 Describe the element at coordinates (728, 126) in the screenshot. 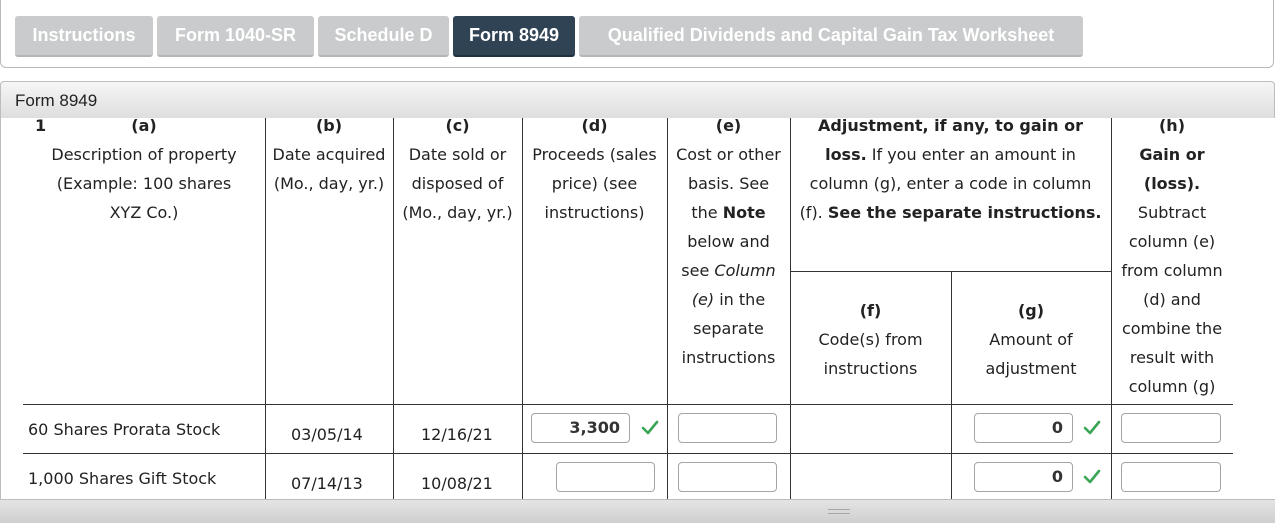

I see `column-letter: (e)` at that location.